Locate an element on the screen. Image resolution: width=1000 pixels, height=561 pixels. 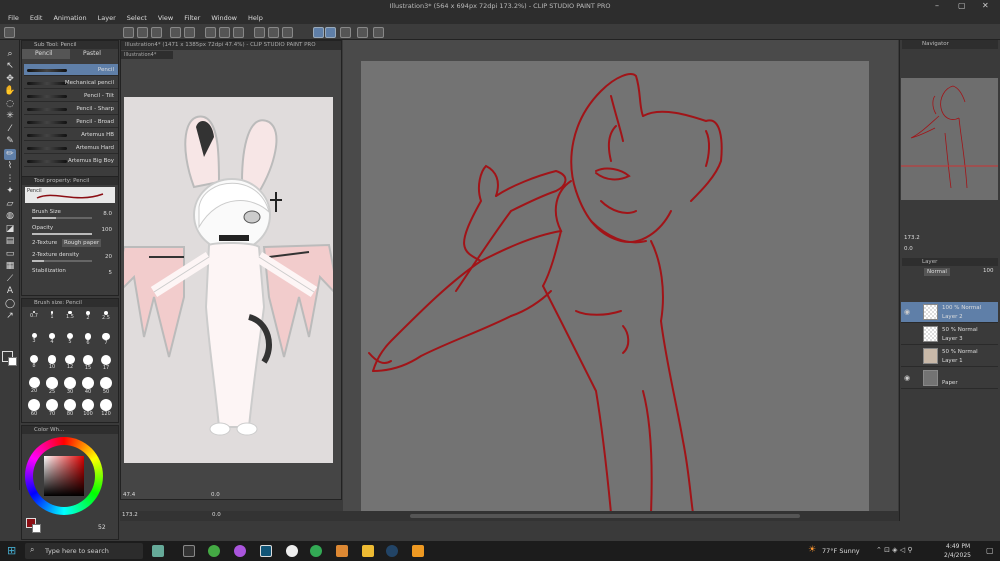
brush-size-option: 10 is located at coordinates (52, 362).